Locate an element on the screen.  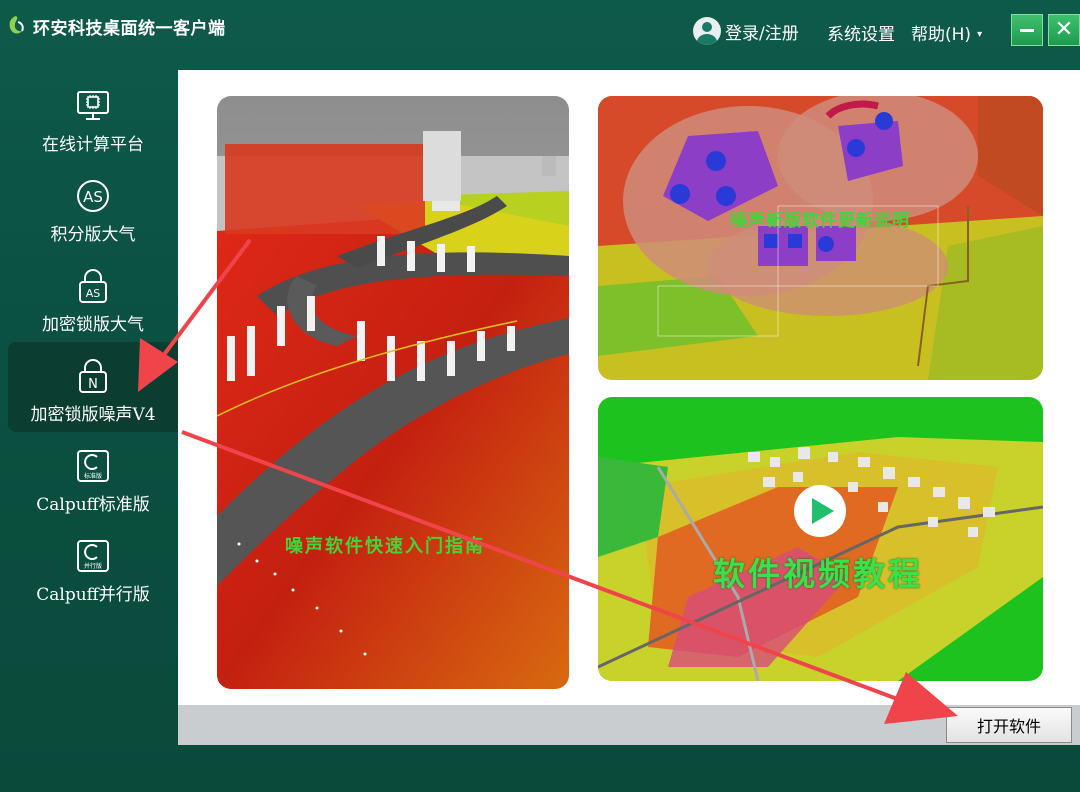
login-label: 登录/注册 is located at coordinates (762, 33).